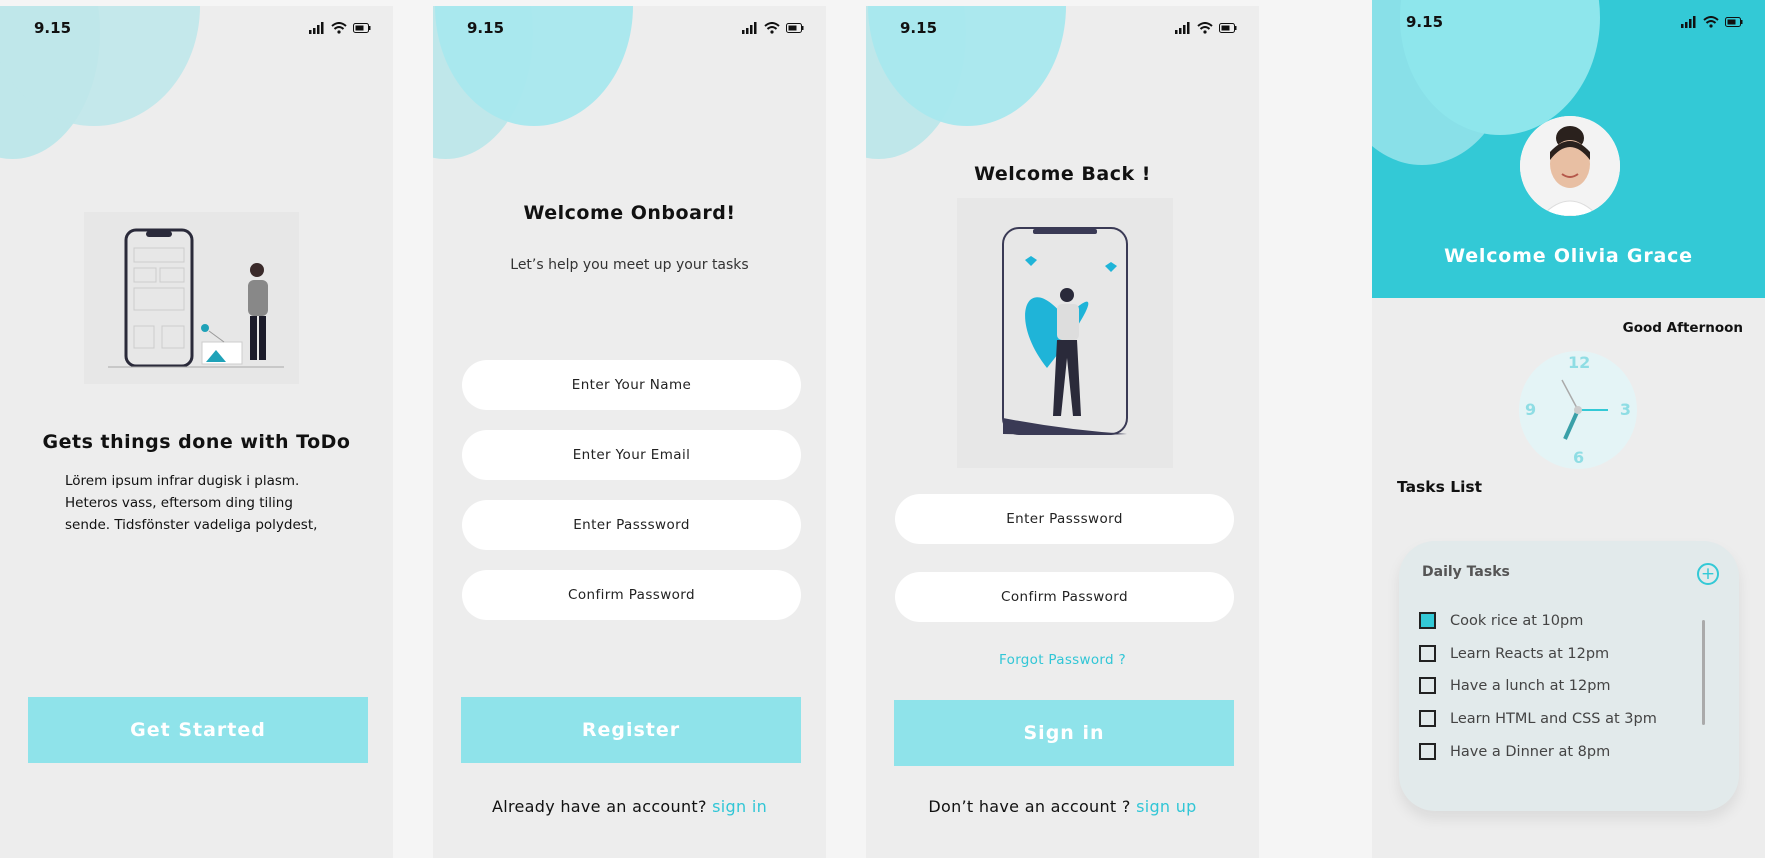 This screenshot has height=858, width=1765. I want to click on paragraph-line: Heteros vass, eftersom ding tiling, so click(179, 503).